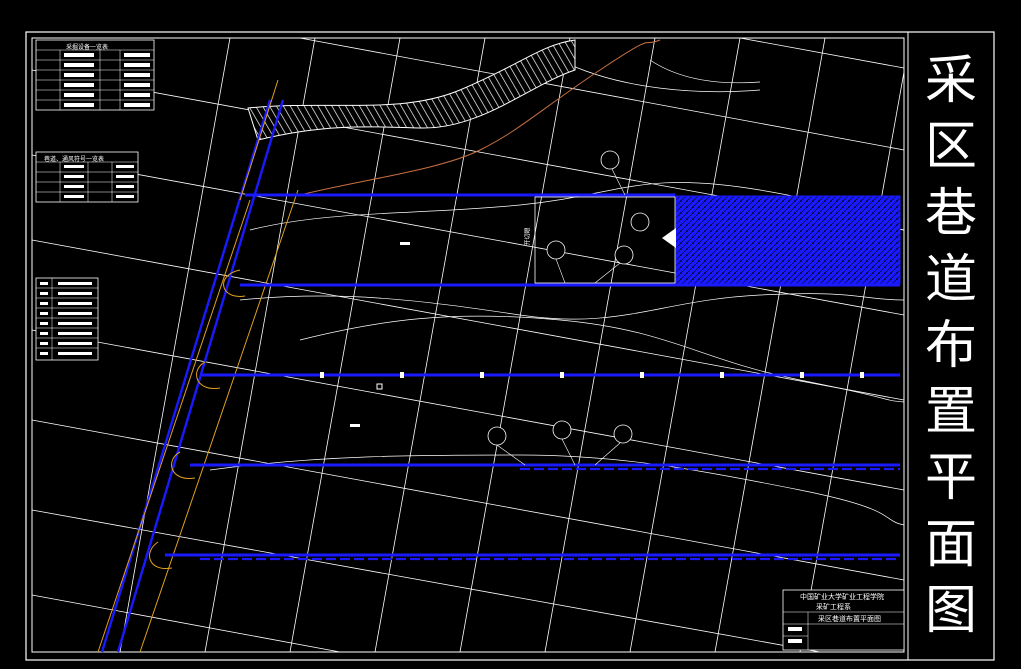 This screenshot has height=669, width=1021. Describe the element at coordinates (833, 607) in the screenshot. I see `title-block-line2: 采矿工程系` at that location.